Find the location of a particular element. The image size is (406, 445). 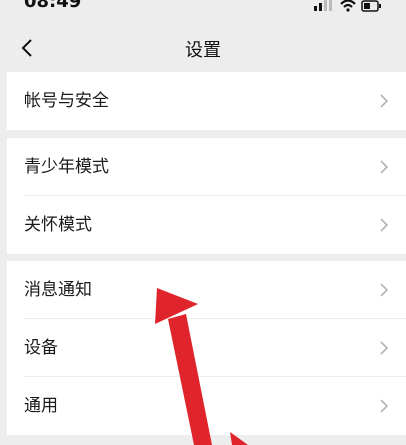

settings-item-account-security: 帐号与安全 is located at coordinates (206, 101).